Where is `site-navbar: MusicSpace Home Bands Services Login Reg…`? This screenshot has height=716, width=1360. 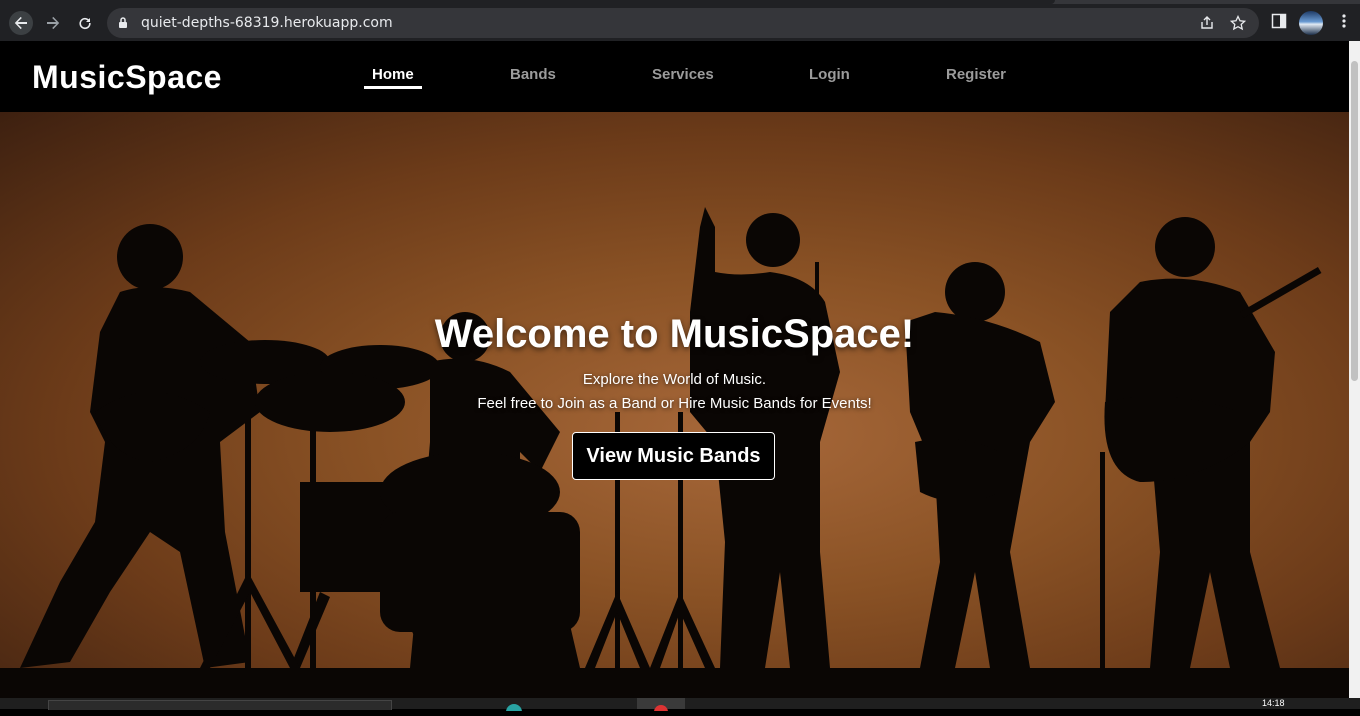 site-navbar: MusicSpace Home Bands Services Login Reg… is located at coordinates (674, 76).